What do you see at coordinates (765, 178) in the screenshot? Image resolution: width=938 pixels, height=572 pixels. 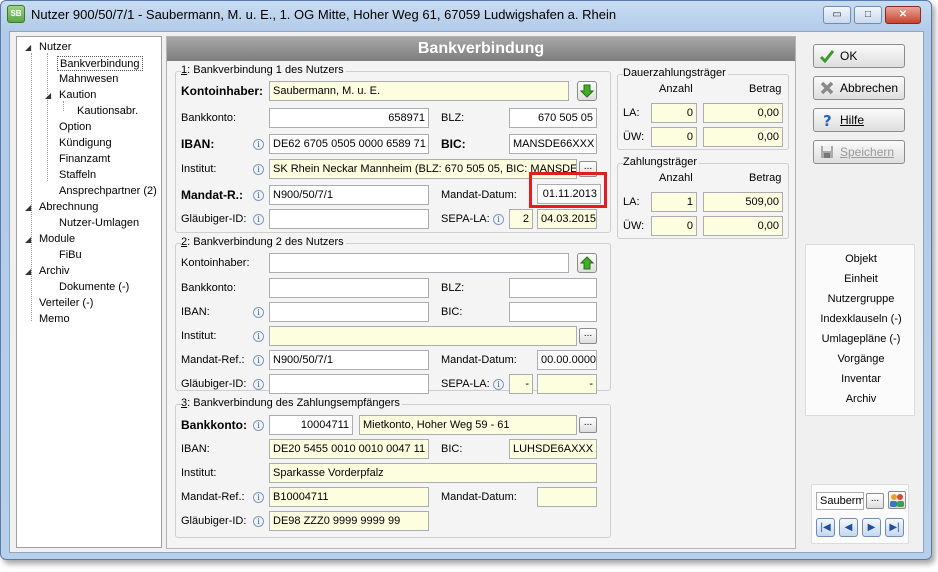 I see `zahl-col-betrag: Betrag` at bounding box center [765, 178].